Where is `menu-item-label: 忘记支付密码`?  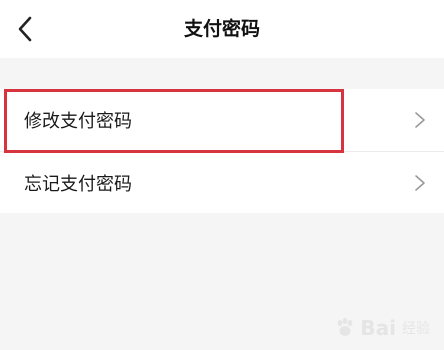
menu-item-label: 忘记支付密码 is located at coordinates (78, 184).